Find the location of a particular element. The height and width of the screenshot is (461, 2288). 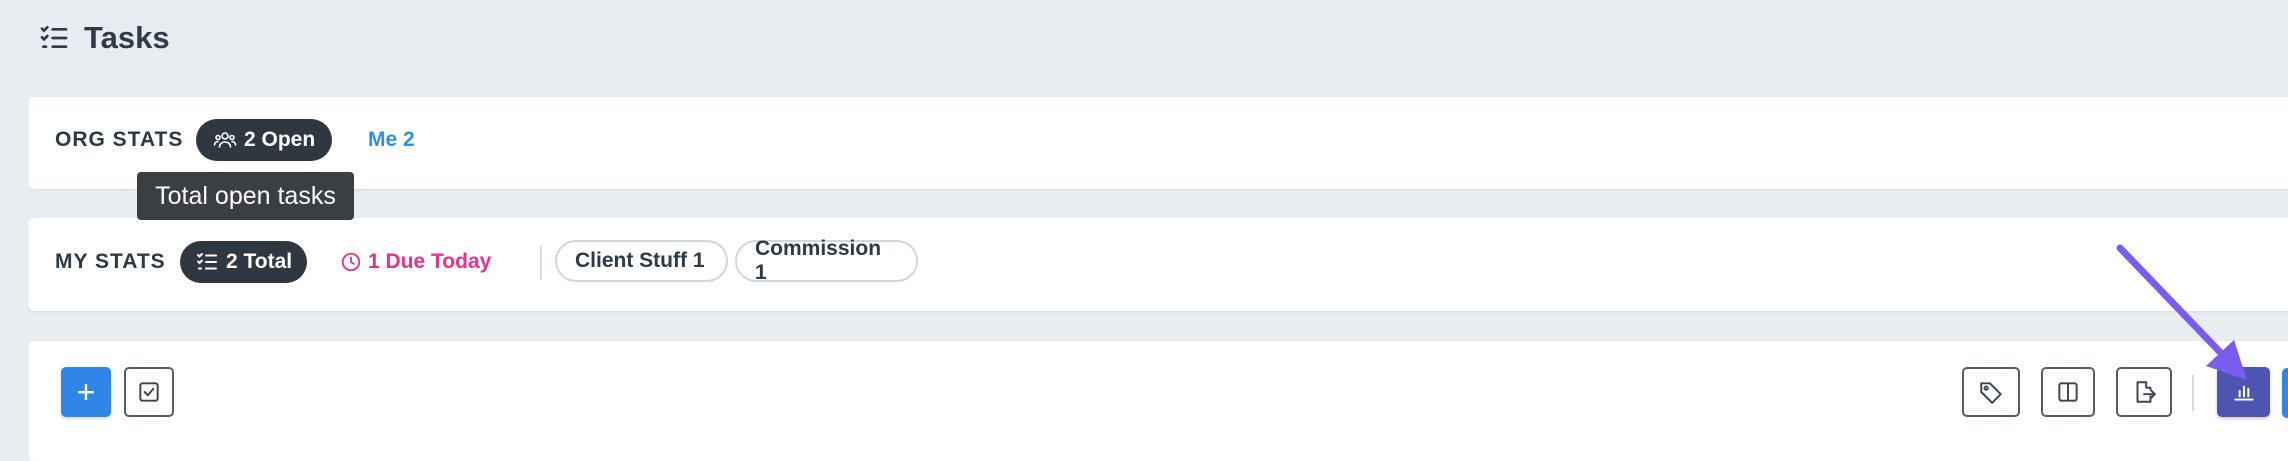

users-icon is located at coordinates (225, 140).